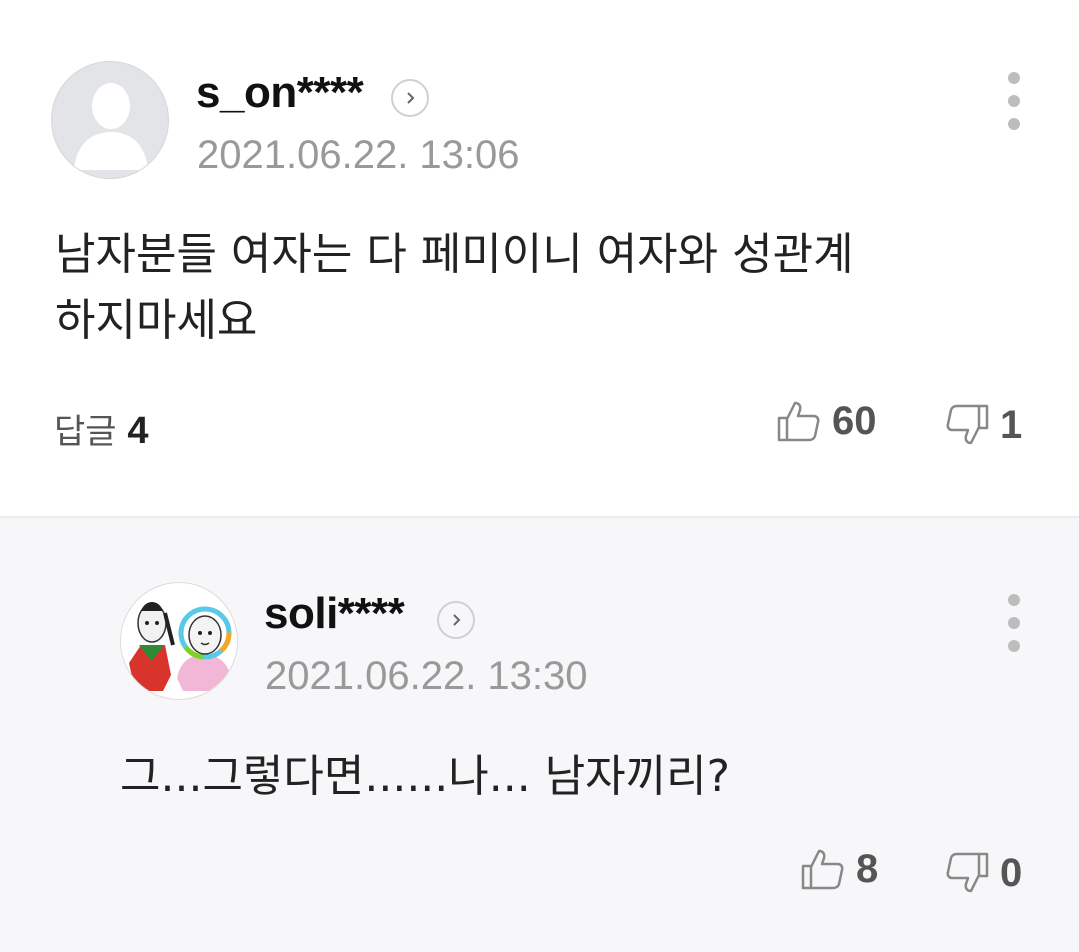  I want to click on reply-text: 그...그렇다면......나... 남자끼리?, so click(425, 776).